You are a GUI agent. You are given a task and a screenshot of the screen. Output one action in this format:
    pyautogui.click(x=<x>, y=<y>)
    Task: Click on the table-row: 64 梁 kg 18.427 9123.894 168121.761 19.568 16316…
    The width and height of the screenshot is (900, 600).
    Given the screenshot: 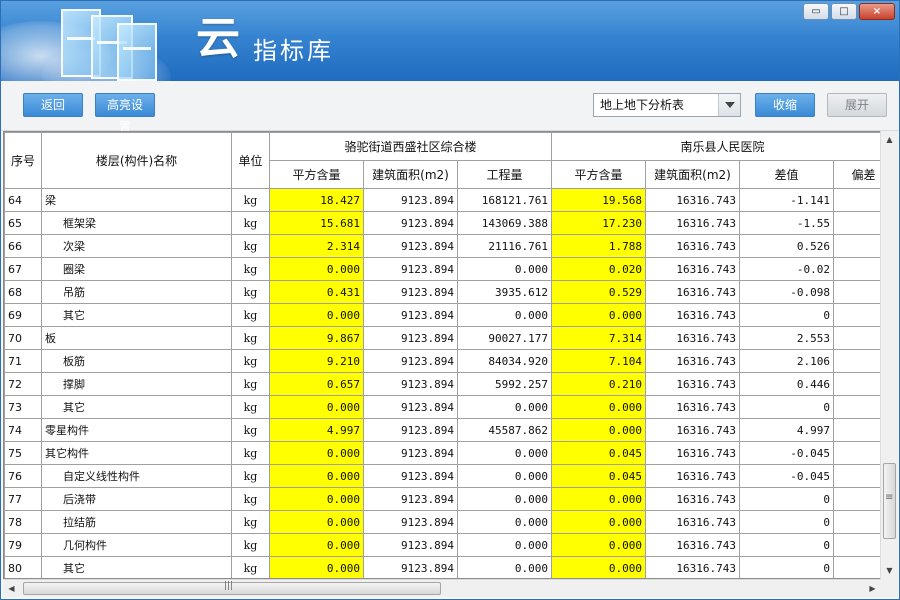 What is the action you would take?
    pyautogui.click(x=449, y=200)
    